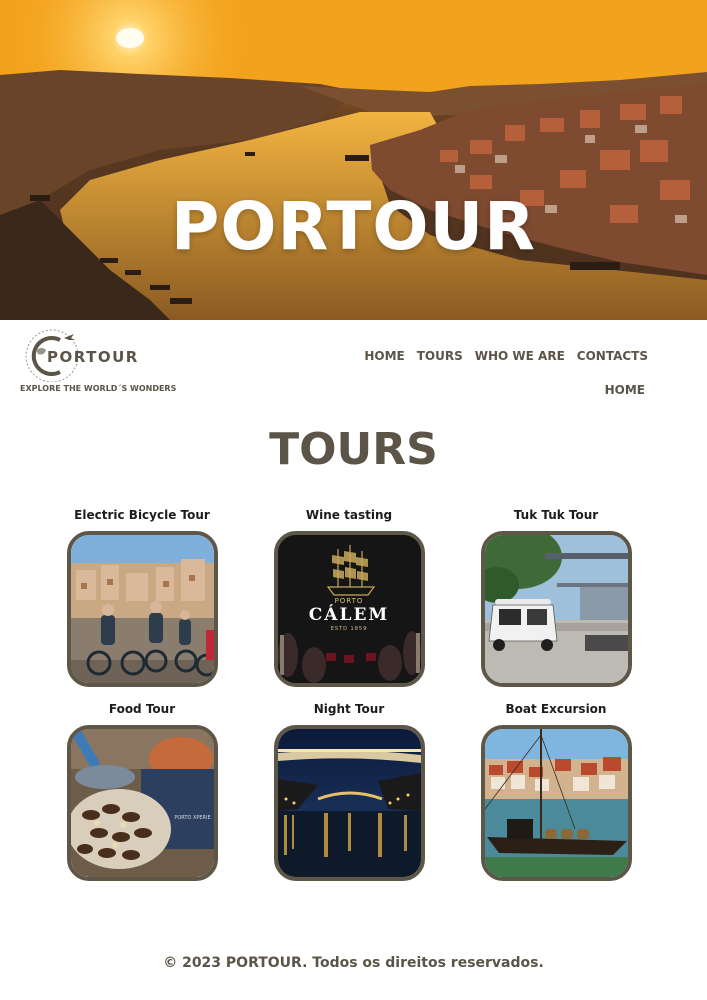  I want to click on tour-image-wine-tasting: PORTO CÁLEM ESTD 1859, so click(349, 609).